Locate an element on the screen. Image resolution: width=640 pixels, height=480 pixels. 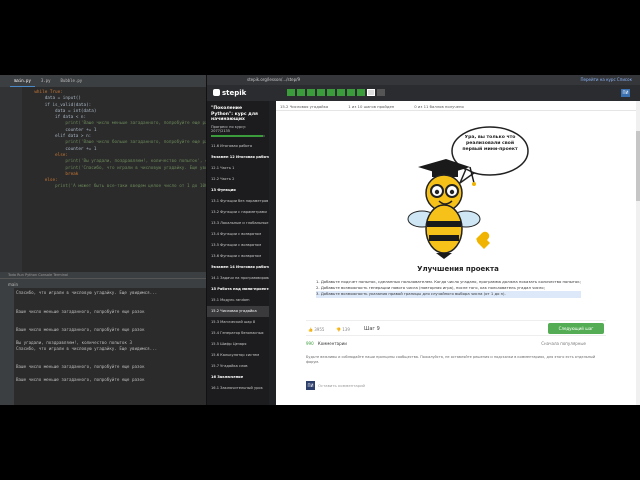
step-number: Шаг 9 is located at coordinates (372, 329).